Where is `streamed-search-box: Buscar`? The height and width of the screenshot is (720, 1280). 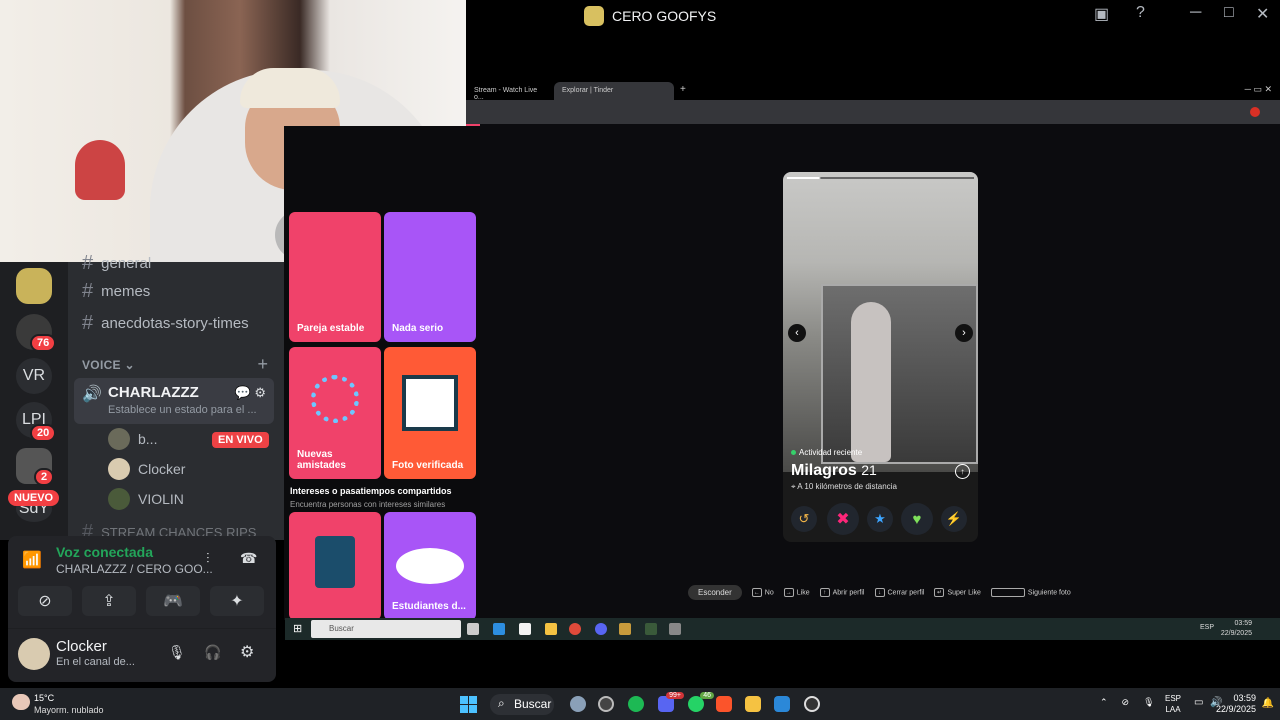
streamed-search-box: Buscar is located at coordinates (386, 629).